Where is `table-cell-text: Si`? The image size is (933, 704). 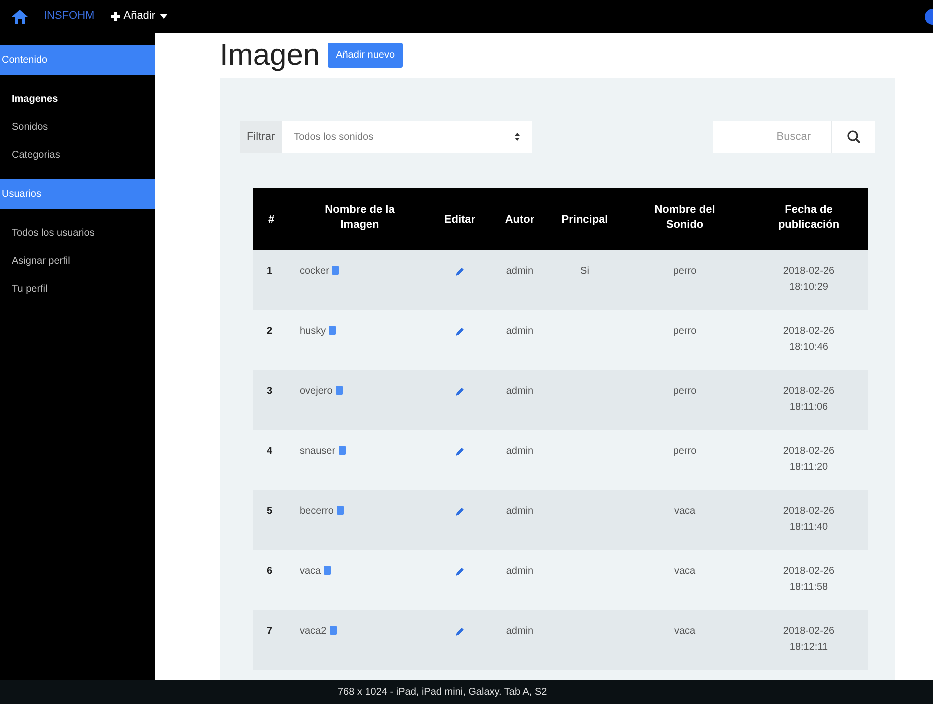 table-cell-text: Si is located at coordinates (585, 272).